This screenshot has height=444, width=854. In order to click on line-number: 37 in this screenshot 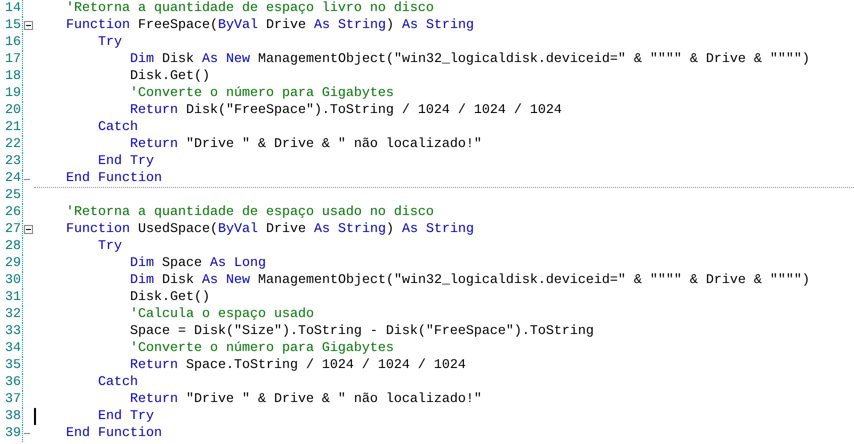, I will do `click(13, 399)`.